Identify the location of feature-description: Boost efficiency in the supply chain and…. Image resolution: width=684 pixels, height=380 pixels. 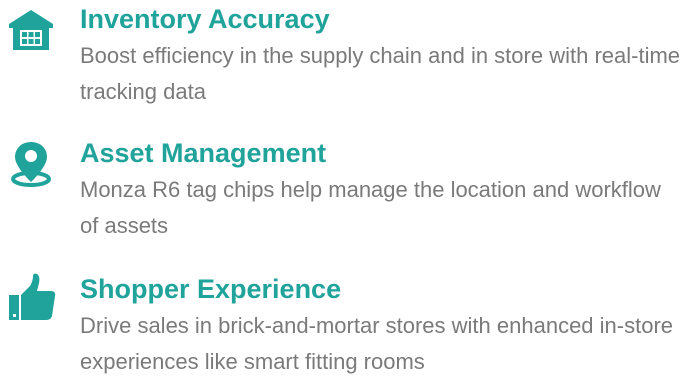
(380, 73).